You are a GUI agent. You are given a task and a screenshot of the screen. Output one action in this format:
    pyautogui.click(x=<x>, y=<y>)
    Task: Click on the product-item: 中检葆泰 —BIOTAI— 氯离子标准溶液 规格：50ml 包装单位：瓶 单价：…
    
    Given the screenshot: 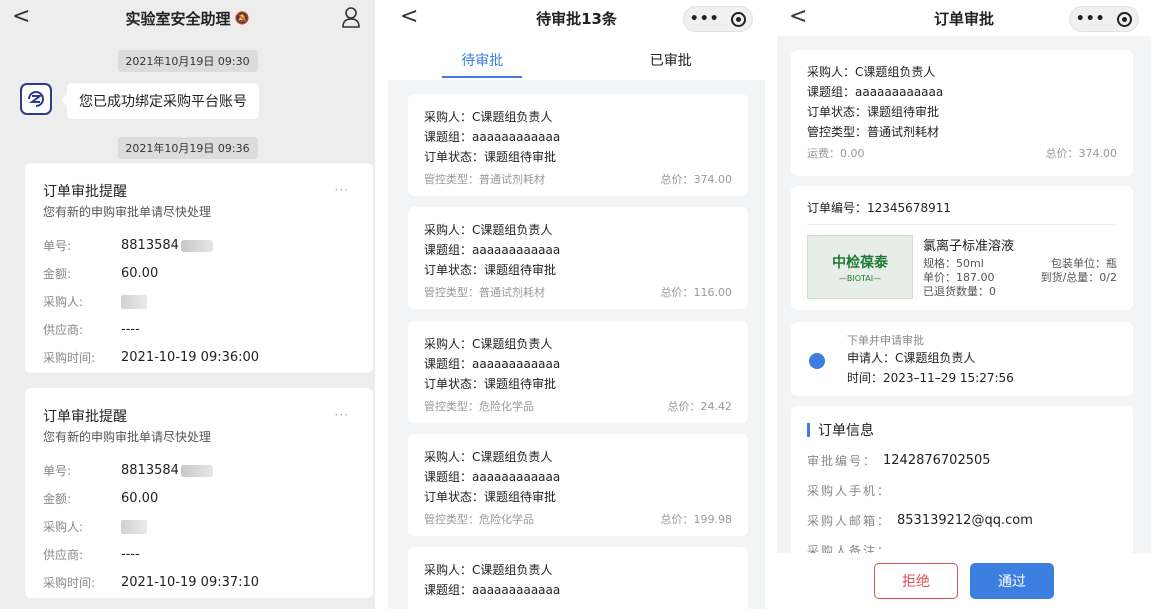 What is the action you would take?
    pyautogui.click(x=962, y=267)
    